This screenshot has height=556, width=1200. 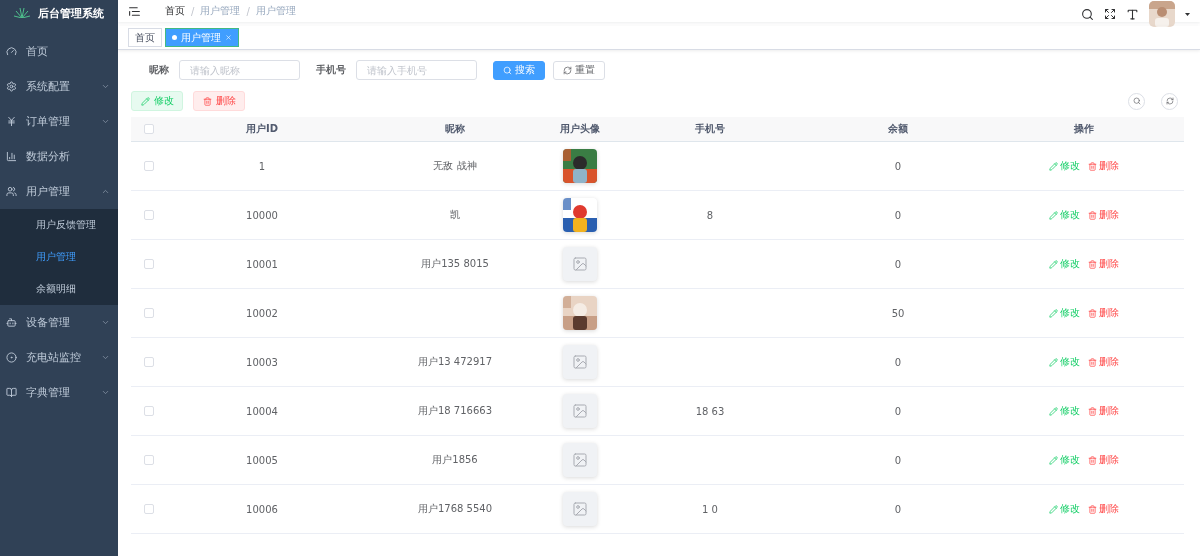 What do you see at coordinates (59, 289) in the screenshot?
I see `submenu-item: 余额明细` at bounding box center [59, 289].